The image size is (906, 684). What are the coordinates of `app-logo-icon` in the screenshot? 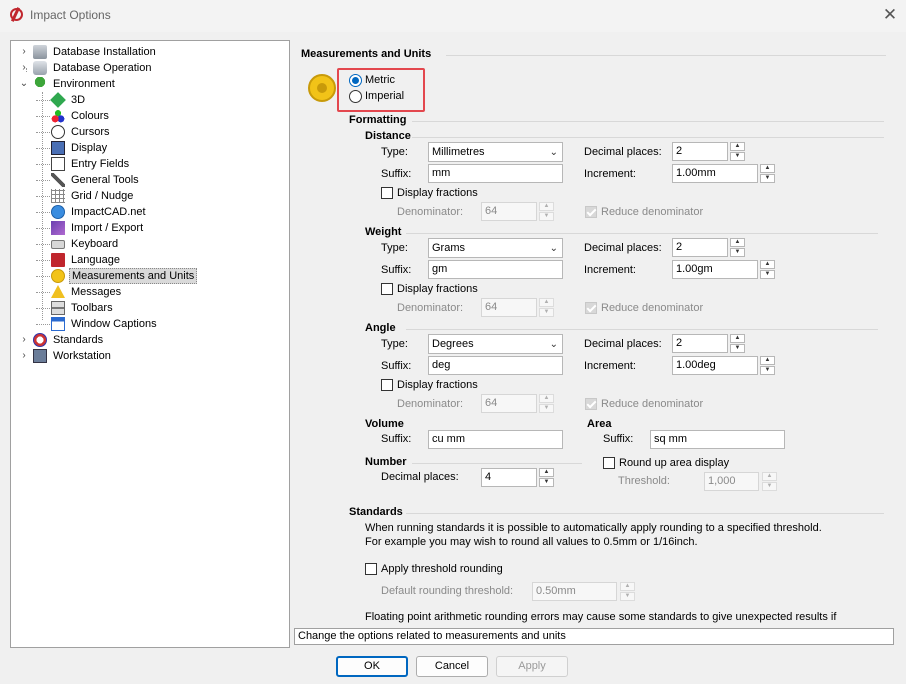 It's located at (16, 14).